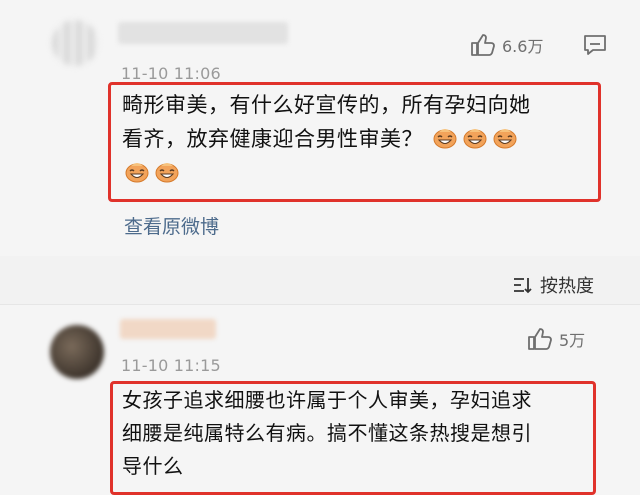 This screenshot has height=495, width=640. What do you see at coordinates (153, 466) in the screenshot?
I see `comment-line-3: 导什么` at bounding box center [153, 466].